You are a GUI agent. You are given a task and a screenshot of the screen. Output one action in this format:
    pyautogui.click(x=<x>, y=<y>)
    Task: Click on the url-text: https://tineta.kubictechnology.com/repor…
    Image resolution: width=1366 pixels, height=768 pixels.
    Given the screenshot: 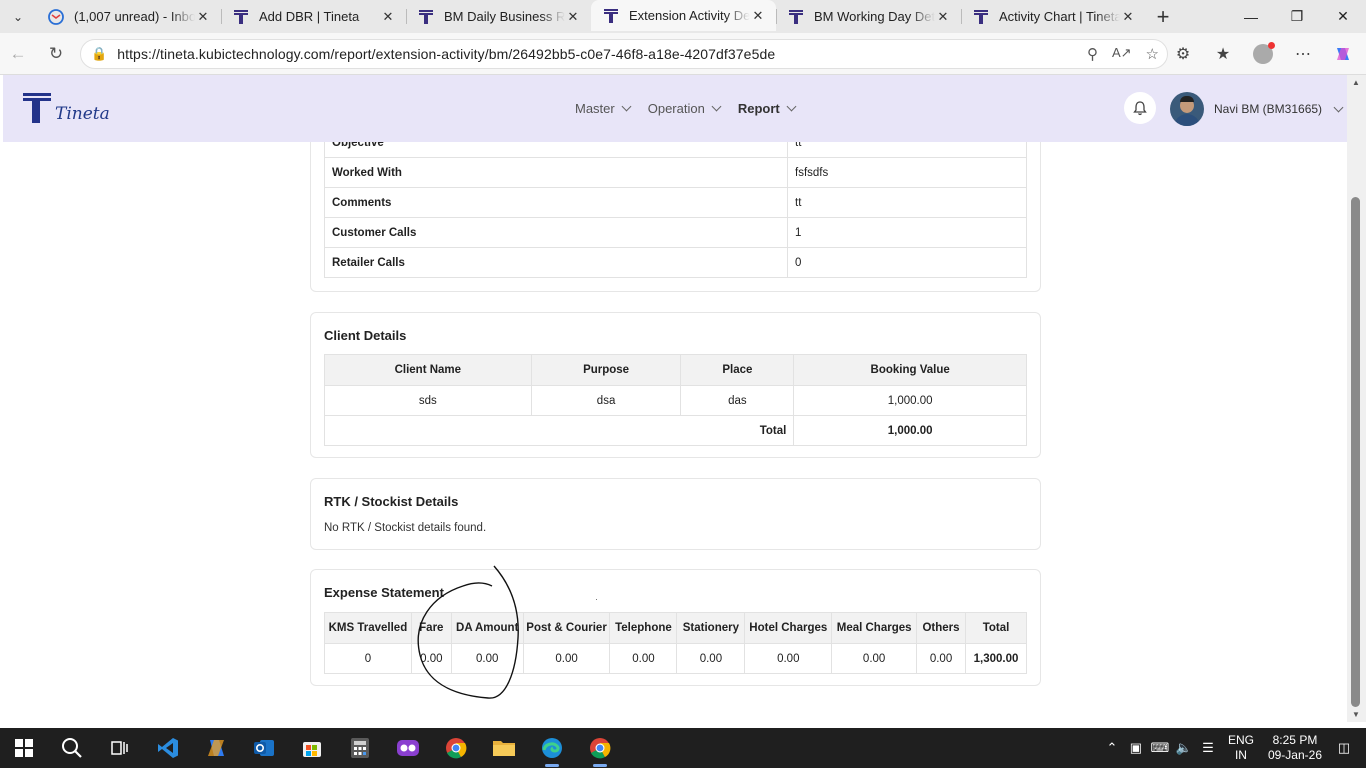 What is the action you would take?
    pyautogui.click(x=446, y=54)
    